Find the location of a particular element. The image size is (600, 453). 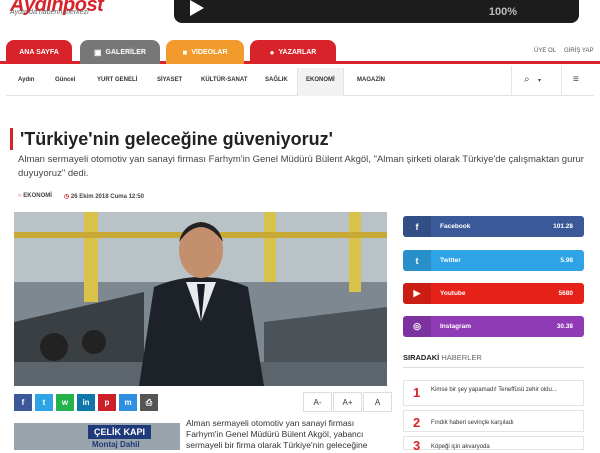

list-item: 3 Köpeği için akvaryoda is located at coordinates (493, 444).